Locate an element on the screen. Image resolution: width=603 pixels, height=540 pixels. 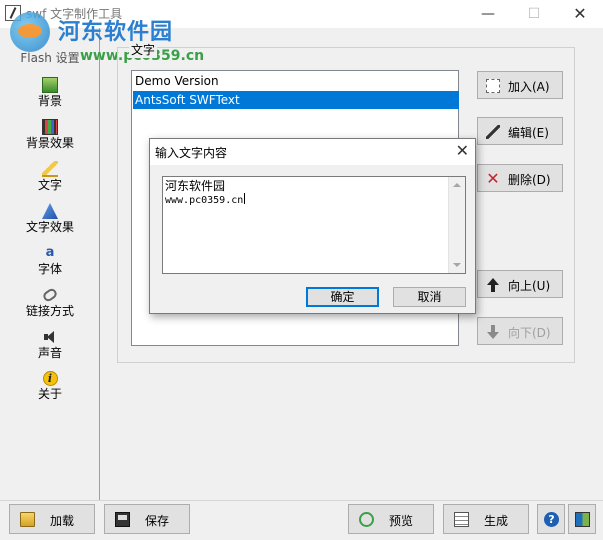
exit-icon is located at coordinates (582, 519).